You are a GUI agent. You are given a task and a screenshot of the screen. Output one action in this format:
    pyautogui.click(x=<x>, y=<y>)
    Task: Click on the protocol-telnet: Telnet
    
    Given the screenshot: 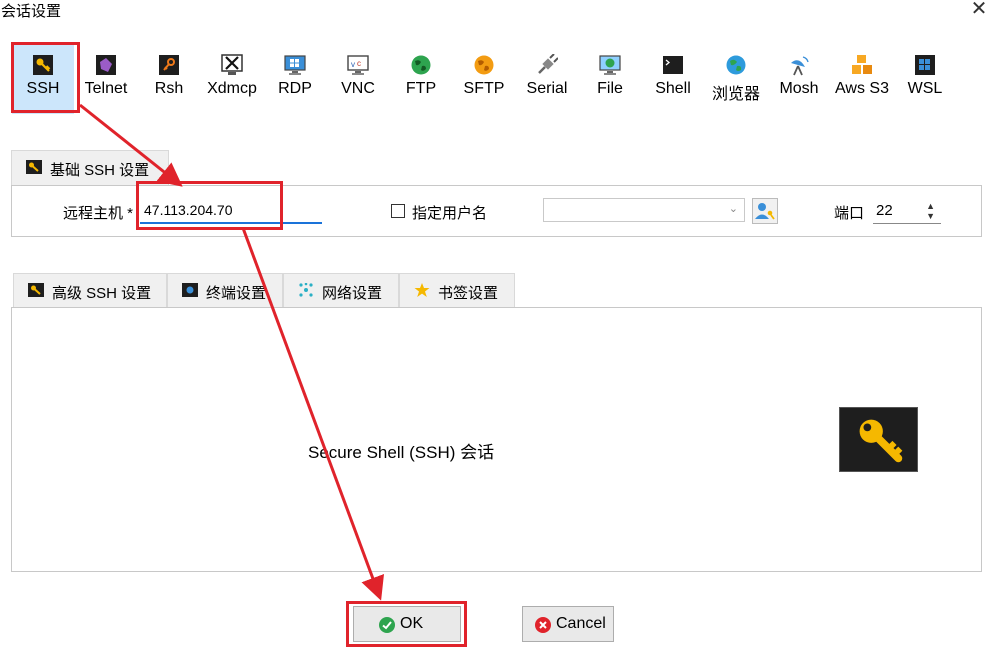 What is the action you would take?
    pyautogui.click(x=106, y=79)
    